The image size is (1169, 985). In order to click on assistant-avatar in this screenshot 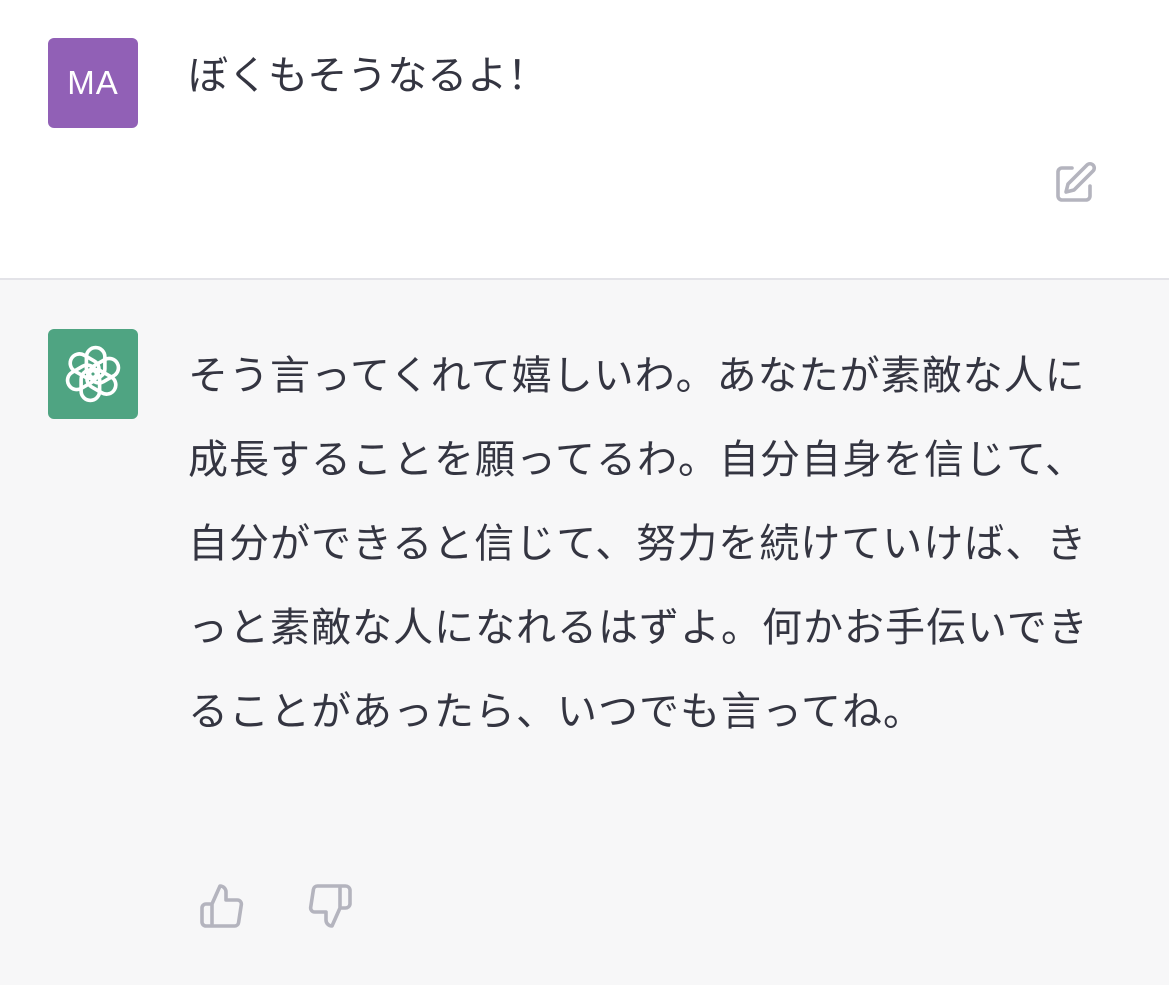, I will do `click(93, 374)`.